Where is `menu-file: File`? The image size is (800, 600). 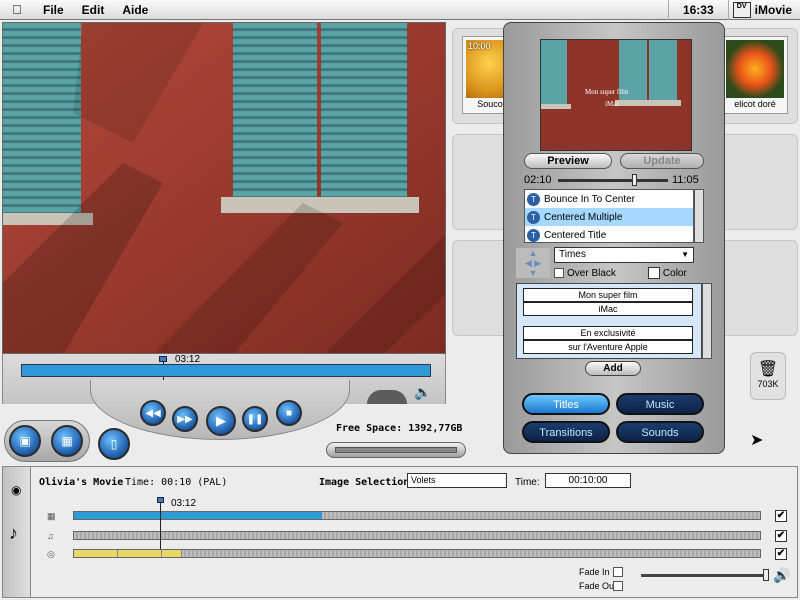 menu-file: File is located at coordinates (53, 10).